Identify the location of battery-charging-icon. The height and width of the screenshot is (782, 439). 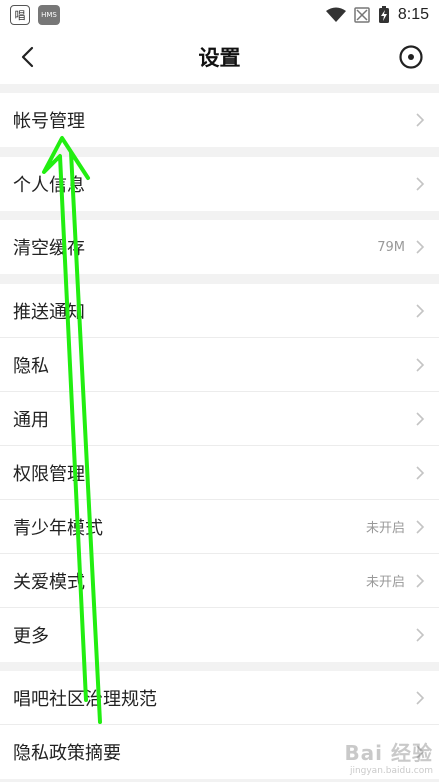
(383, 14).